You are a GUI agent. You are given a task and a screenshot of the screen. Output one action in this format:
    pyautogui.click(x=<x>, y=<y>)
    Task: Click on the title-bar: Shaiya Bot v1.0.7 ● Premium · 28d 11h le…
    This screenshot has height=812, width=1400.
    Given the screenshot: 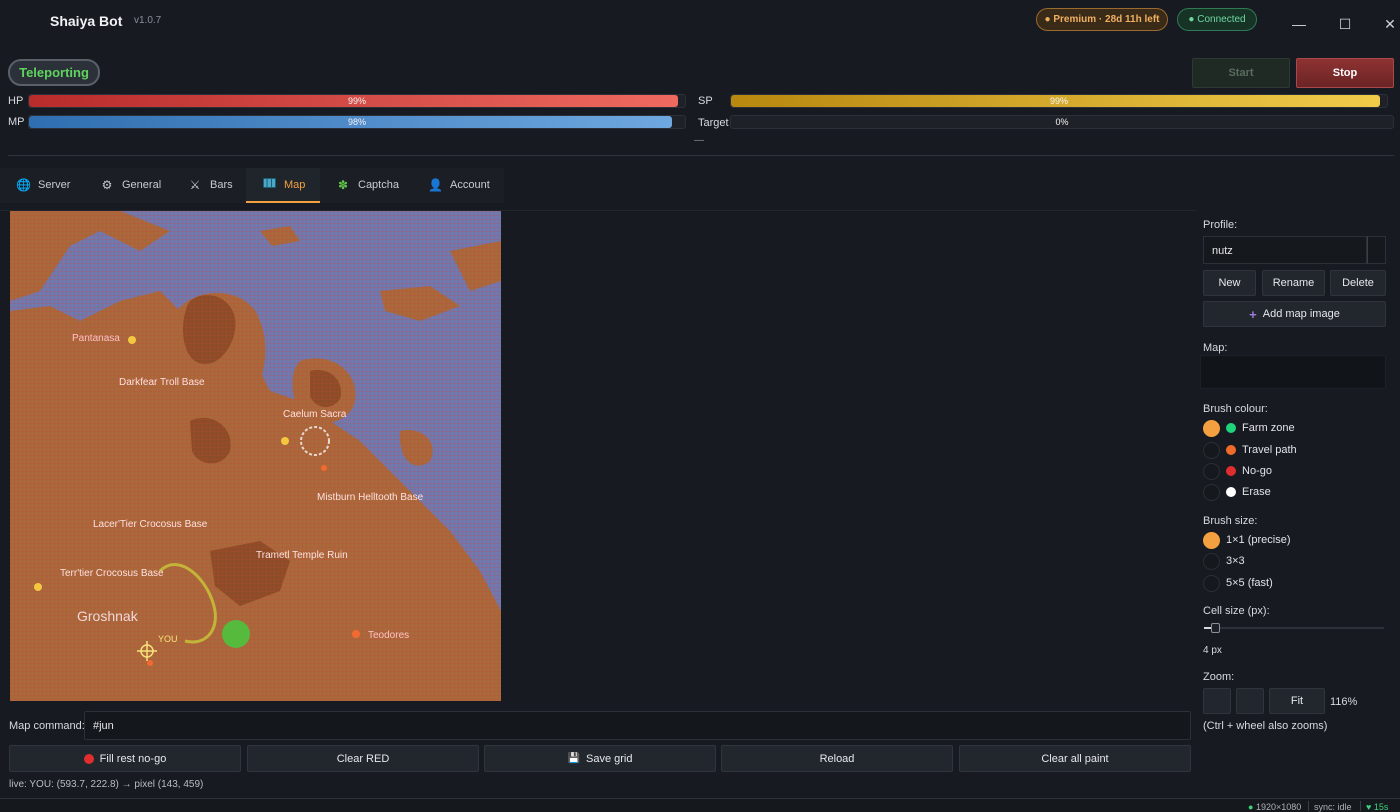 What is the action you would take?
    pyautogui.click(x=700, y=22)
    